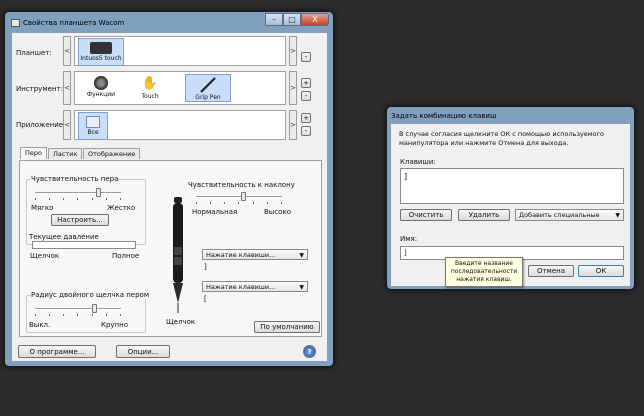 This screenshot has width=644, height=416. Describe the element at coordinates (67, 88) in the screenshot. I see `tool-scroll-left: <` at that location.